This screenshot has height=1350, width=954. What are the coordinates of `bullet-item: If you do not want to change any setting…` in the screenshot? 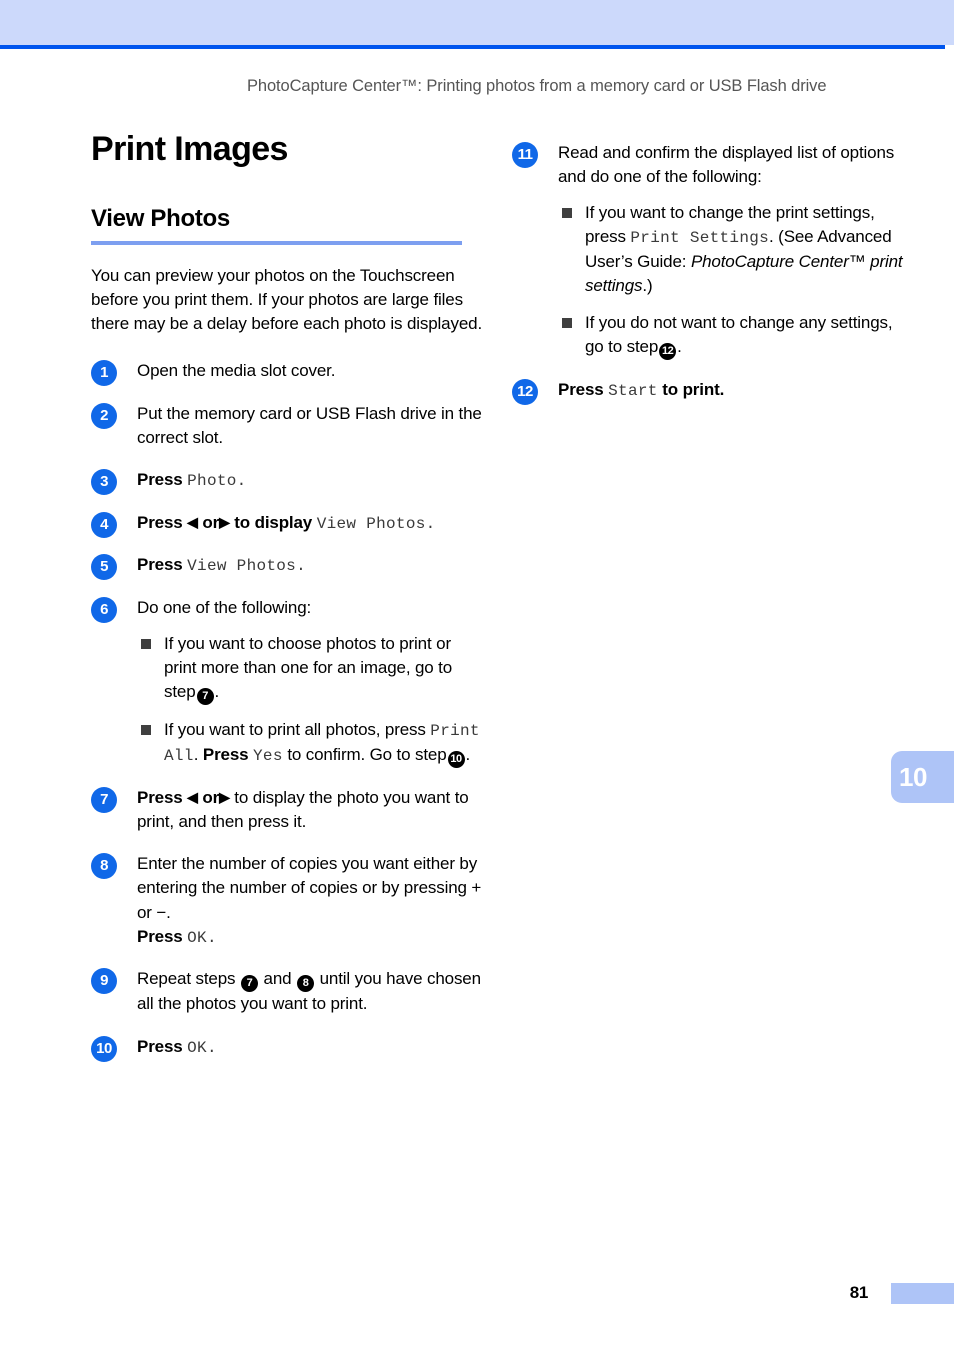 It's located at (732, 336).